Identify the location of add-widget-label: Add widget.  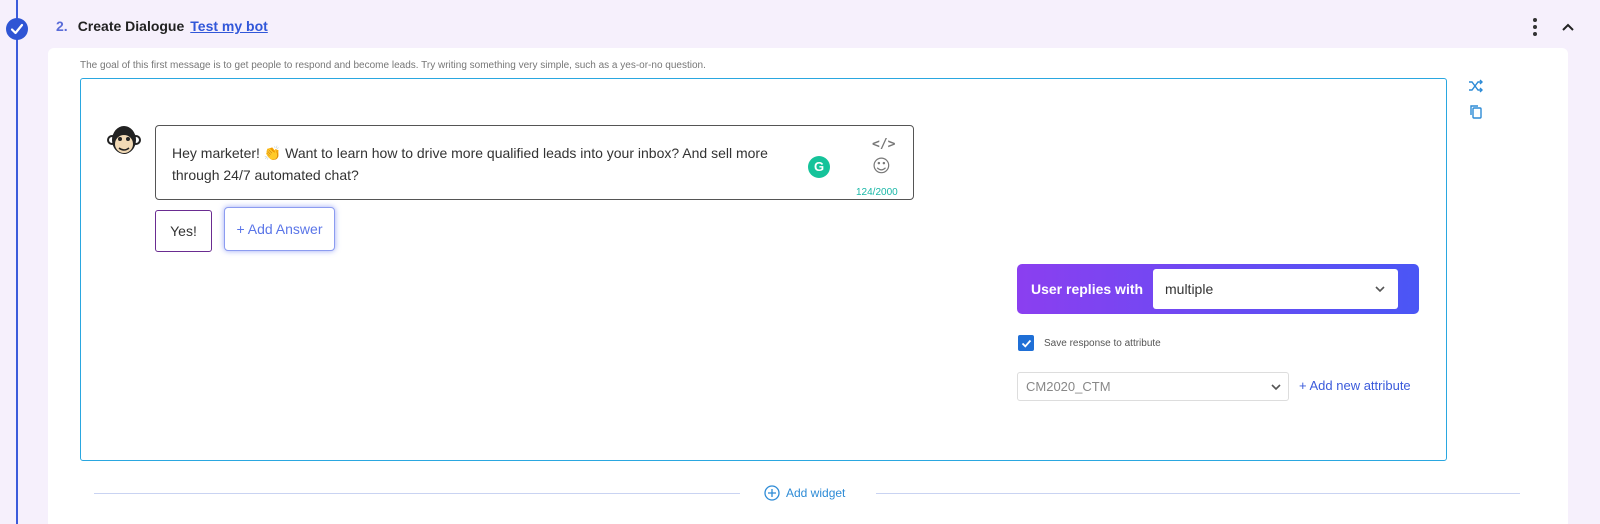
(816, 493).